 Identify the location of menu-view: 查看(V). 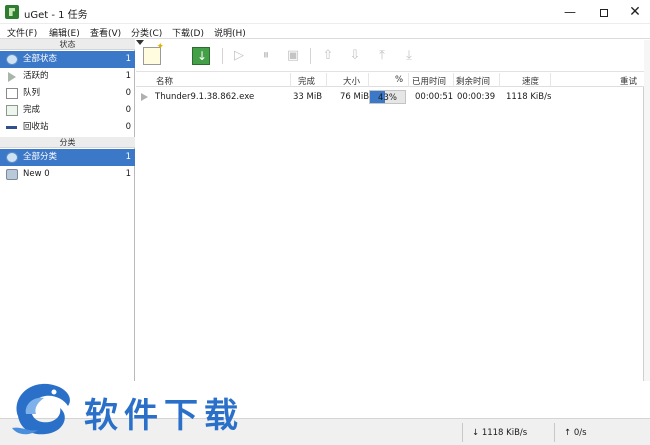
(105, 32).